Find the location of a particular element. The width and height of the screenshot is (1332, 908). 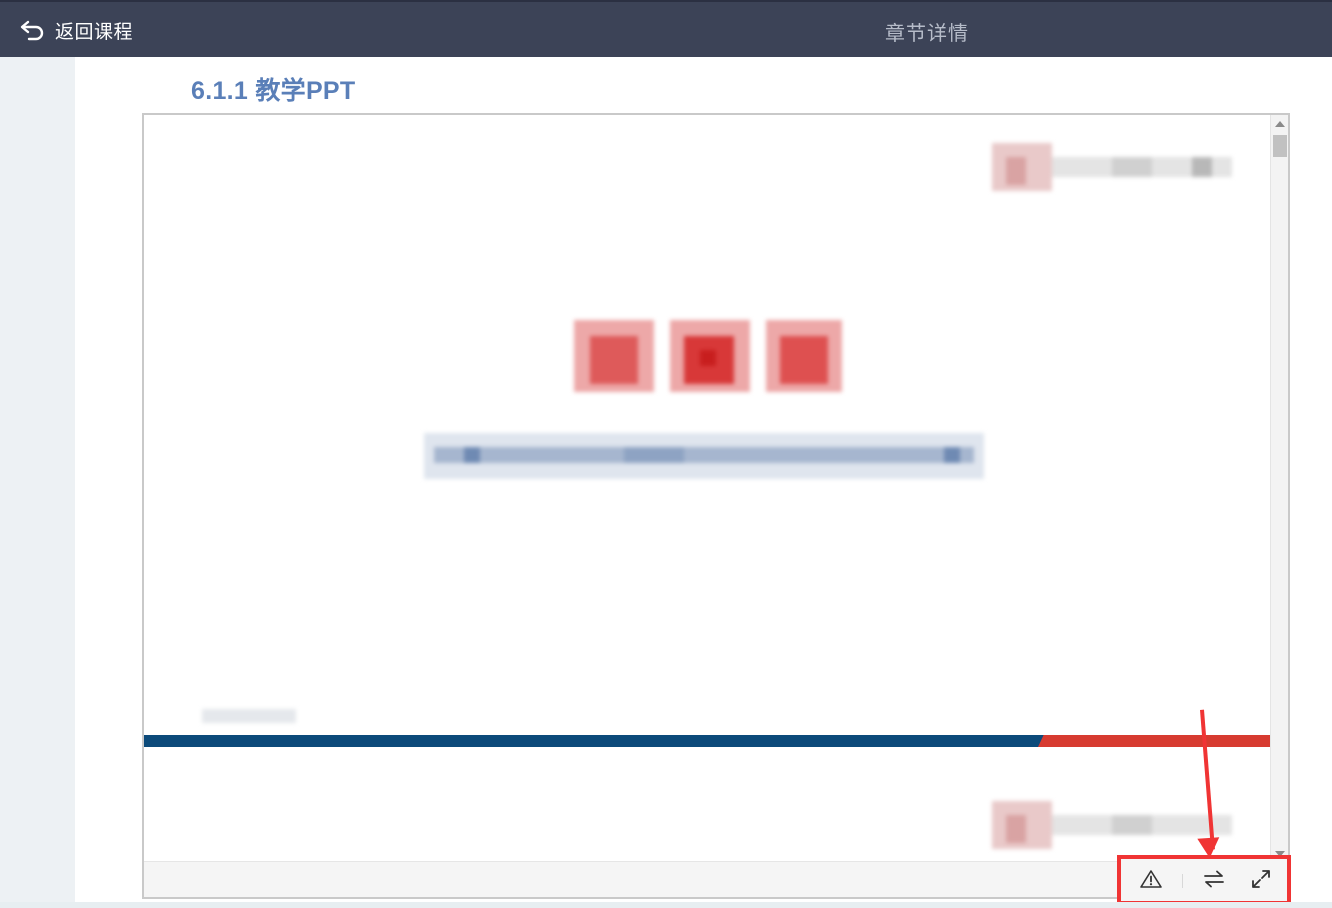

bottom-strip is located at coordinates (666, 905).